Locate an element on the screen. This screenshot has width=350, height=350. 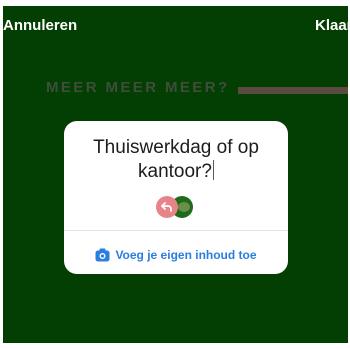
background-text: MEER MEER MEER? is located at coordinates (138, 87).